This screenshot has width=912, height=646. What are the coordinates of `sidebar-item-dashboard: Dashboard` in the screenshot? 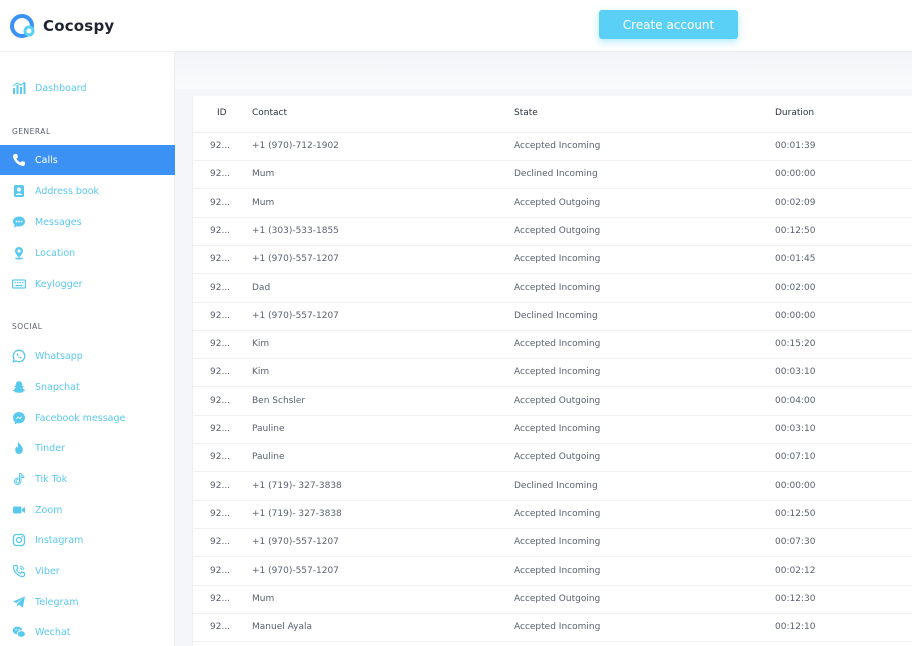 It's located at (87, 88).